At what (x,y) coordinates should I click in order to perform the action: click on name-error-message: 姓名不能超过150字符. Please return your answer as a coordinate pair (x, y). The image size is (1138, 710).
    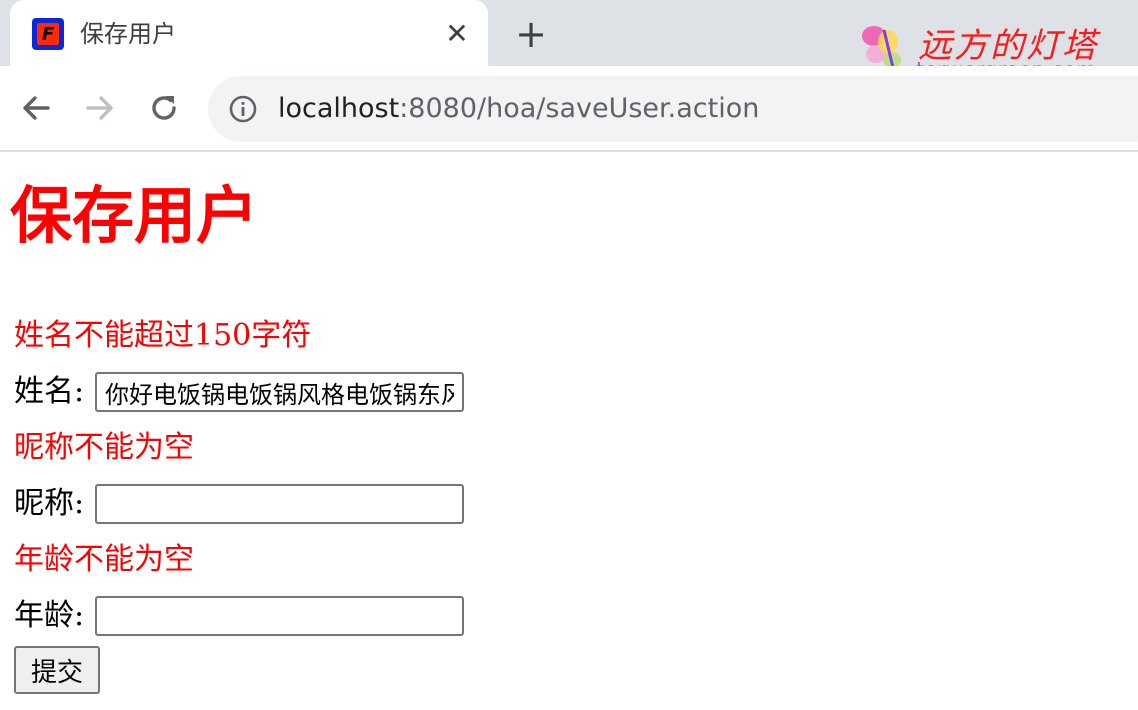
    Looking at the image, I should click on (163, 335).